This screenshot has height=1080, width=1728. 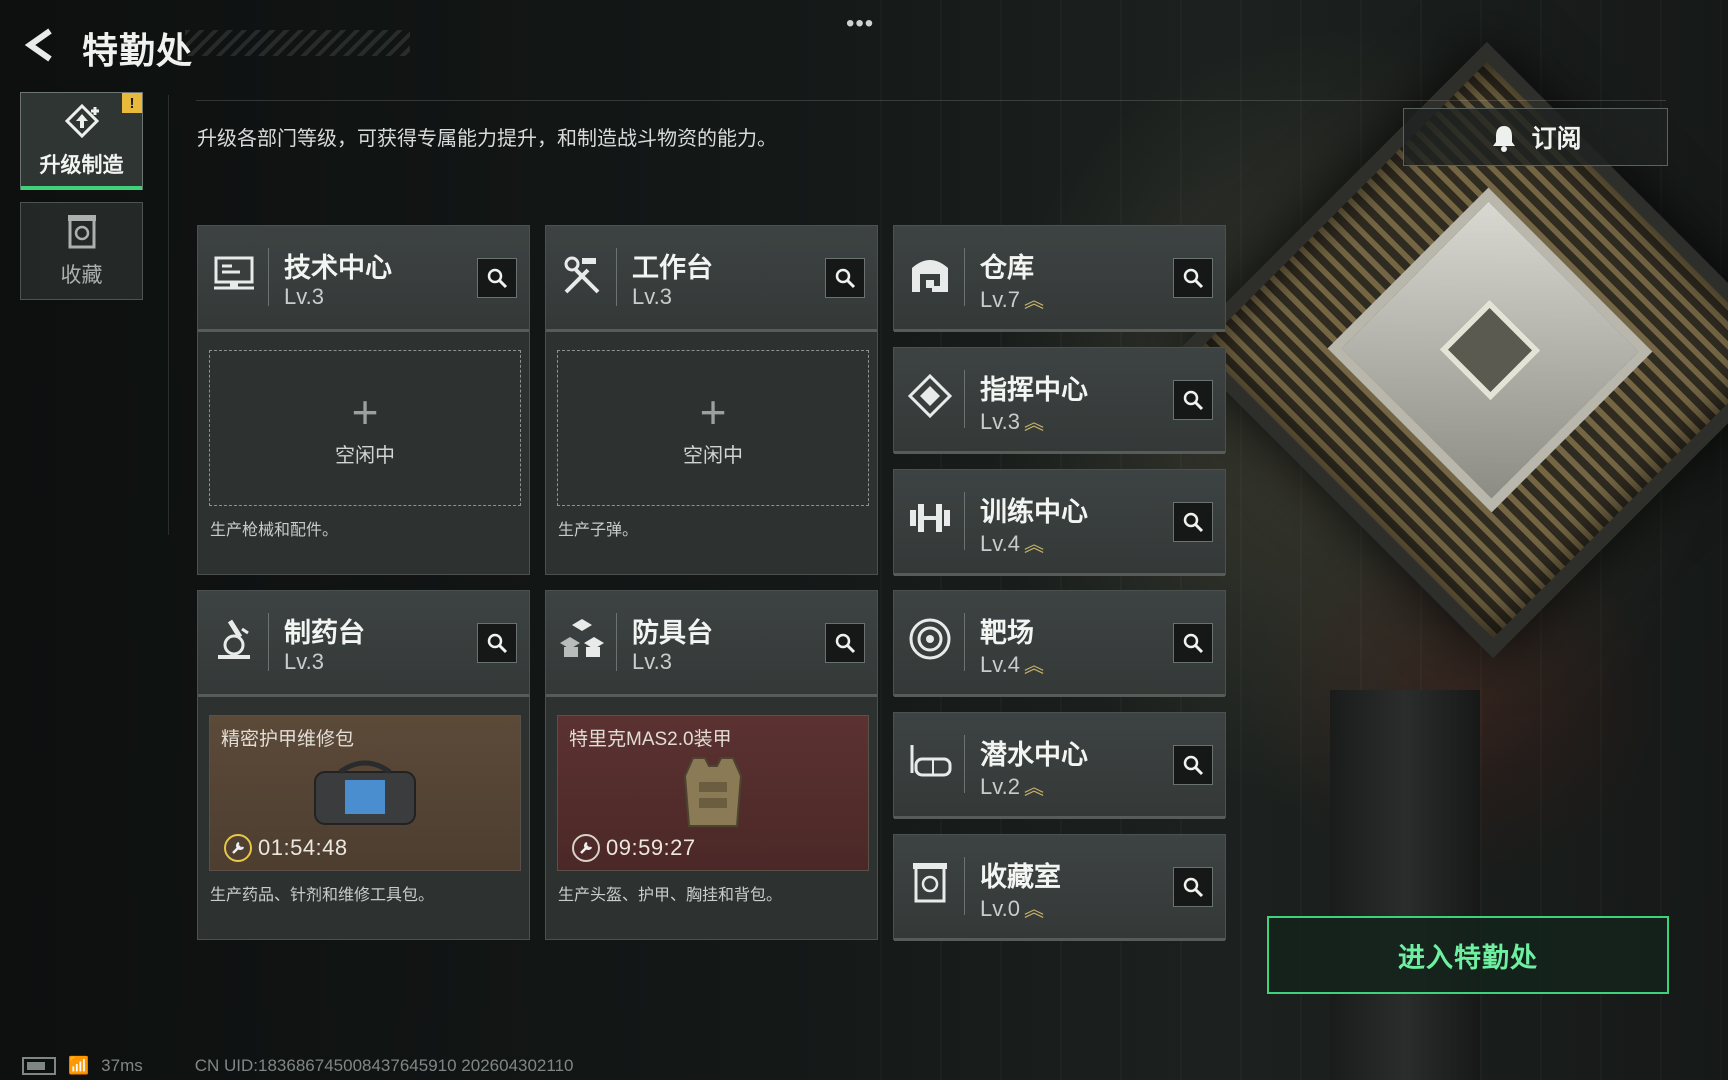 I want to click on subscribe-button: 订阅, so click(x=1535, y=137).